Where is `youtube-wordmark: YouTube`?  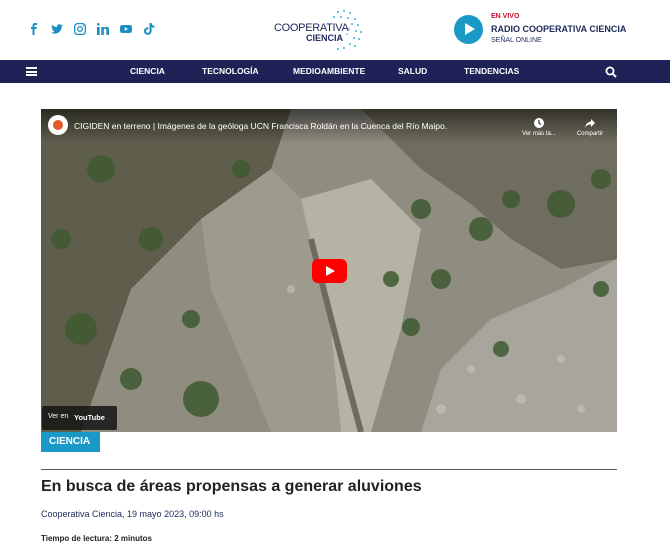 youtube-wordmark: YouTube is located at coordinates (89, 417).